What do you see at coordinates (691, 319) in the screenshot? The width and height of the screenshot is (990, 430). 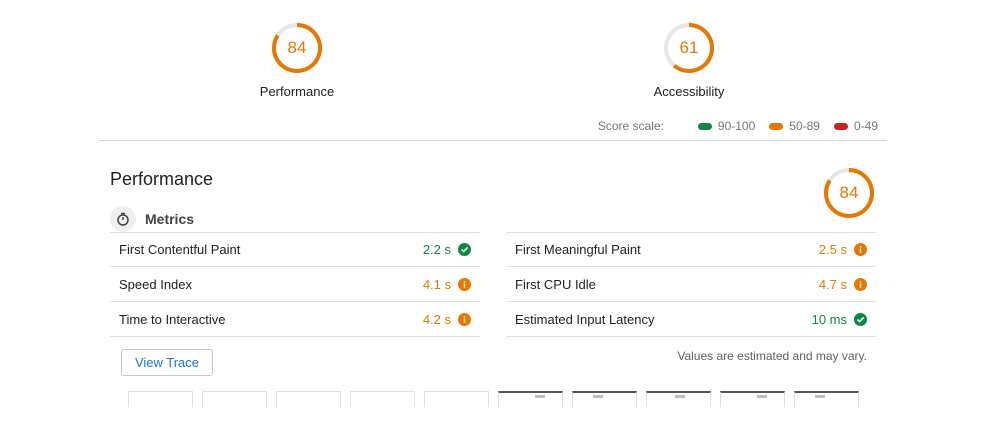 I see `metric-row: Estimated Input Latency 10 ms` at bounding box center [691, 319].